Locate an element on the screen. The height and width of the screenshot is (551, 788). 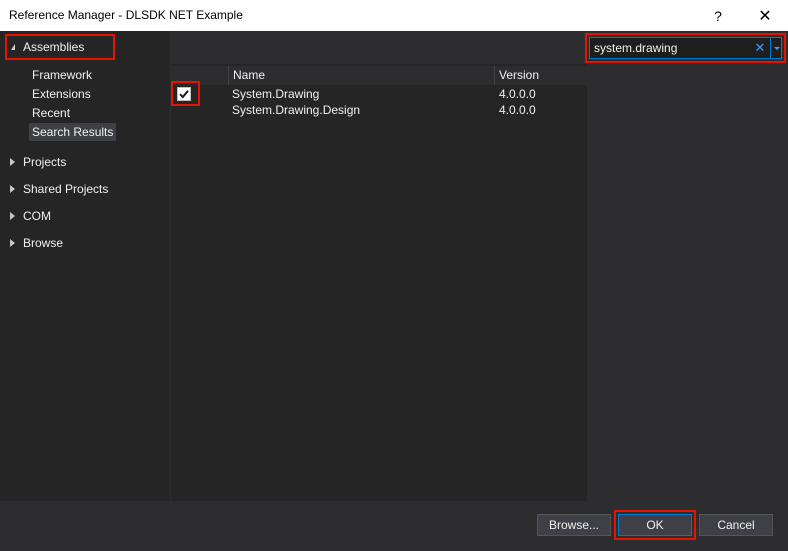
highlight-checkbox is located at coordinates (185, 93).